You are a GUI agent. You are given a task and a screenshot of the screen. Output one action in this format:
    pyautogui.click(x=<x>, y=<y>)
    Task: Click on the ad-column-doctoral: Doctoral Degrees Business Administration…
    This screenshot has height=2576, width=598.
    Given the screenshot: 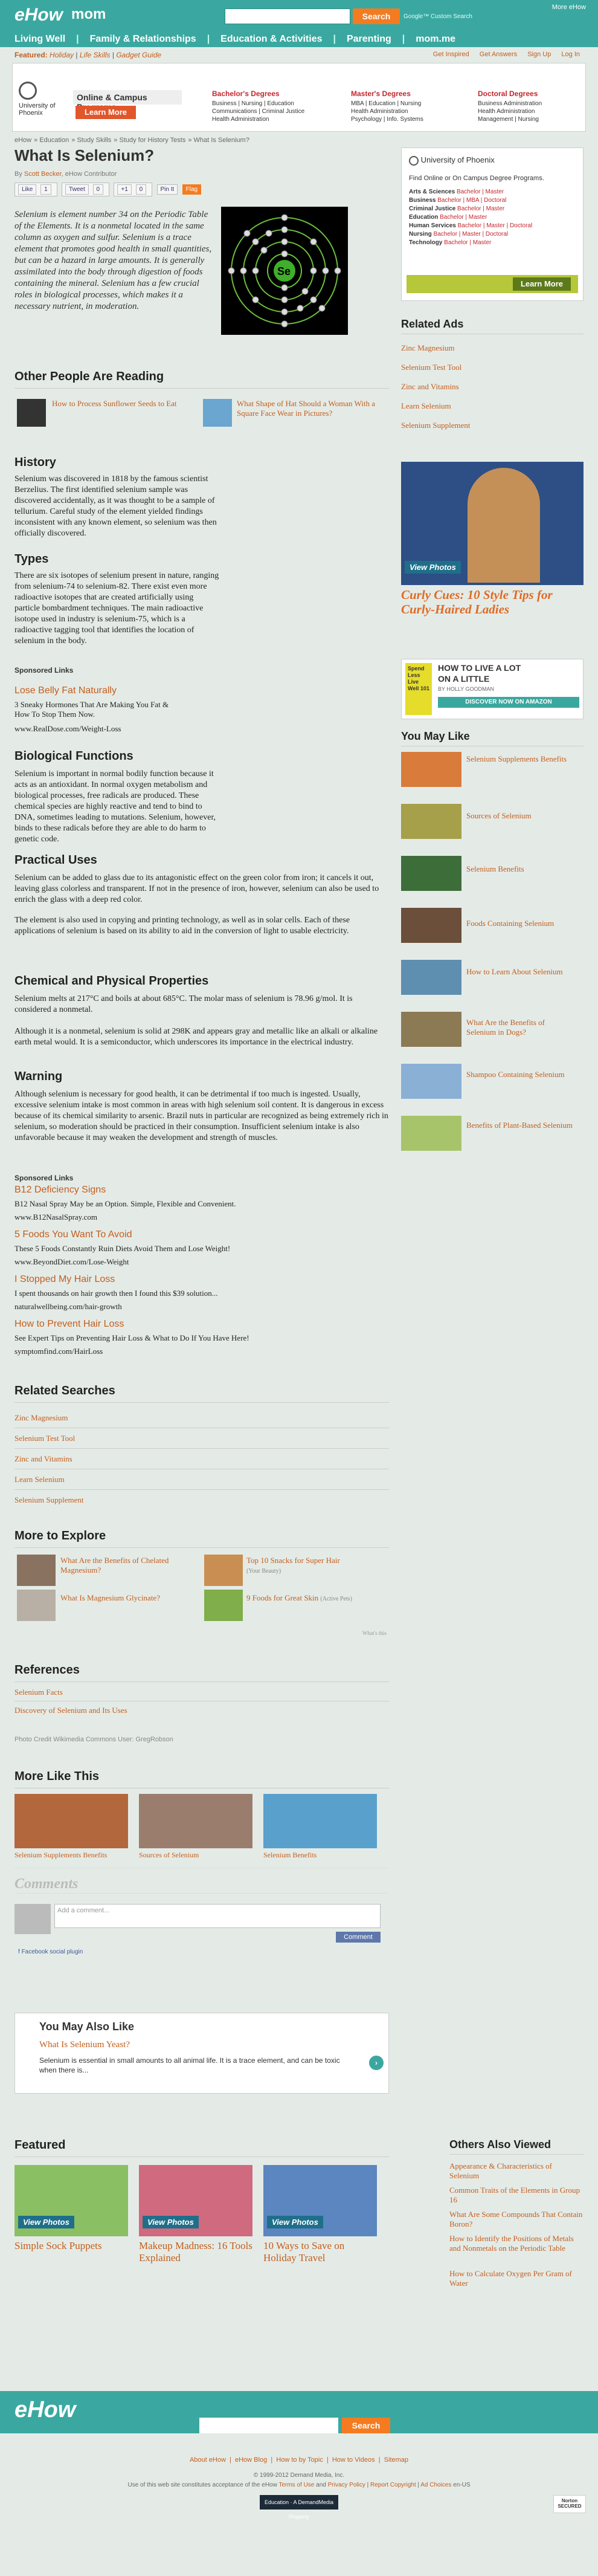 What is the action you would take?
    pyautogui.click(x=538, y=106)
    